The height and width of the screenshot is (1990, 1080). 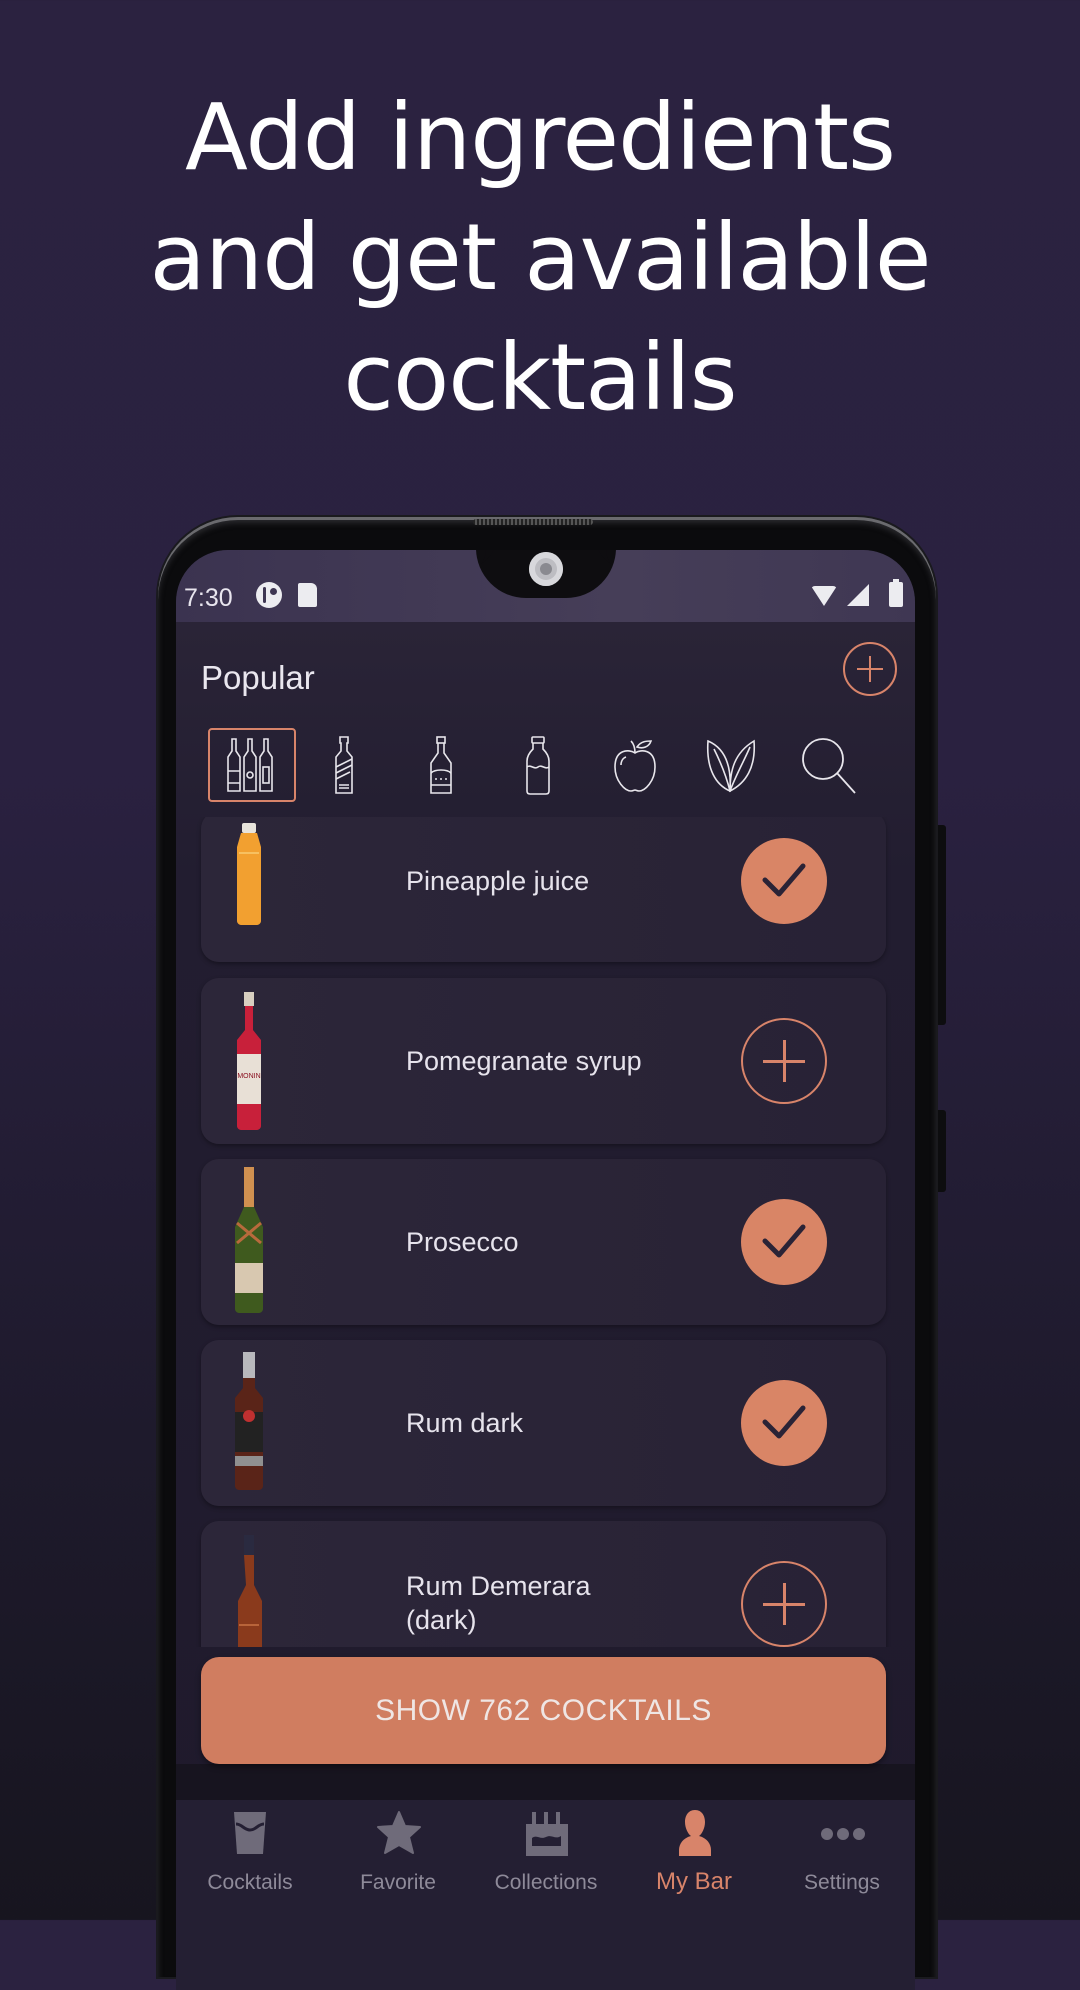 I want to click on juice-bottle-image, so click(x=249, y=874).